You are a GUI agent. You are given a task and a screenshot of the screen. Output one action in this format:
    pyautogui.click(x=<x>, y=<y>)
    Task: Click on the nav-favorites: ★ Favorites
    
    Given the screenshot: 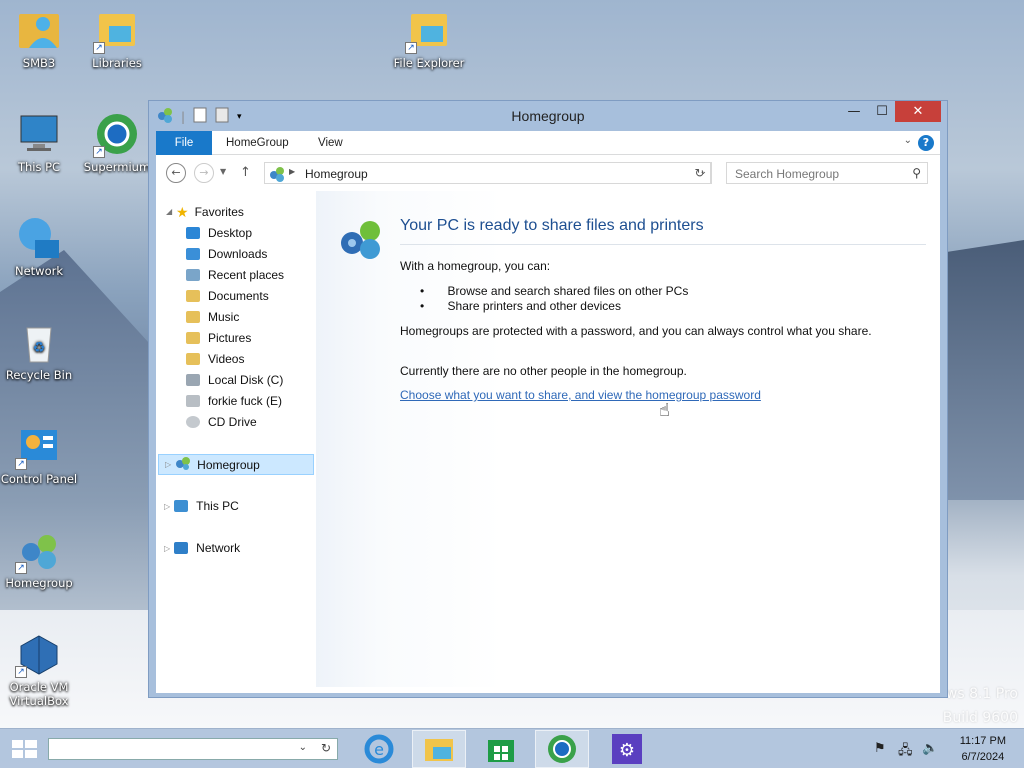 What is the action you would take?
    pyautogui.click(x=210, y=212)
    